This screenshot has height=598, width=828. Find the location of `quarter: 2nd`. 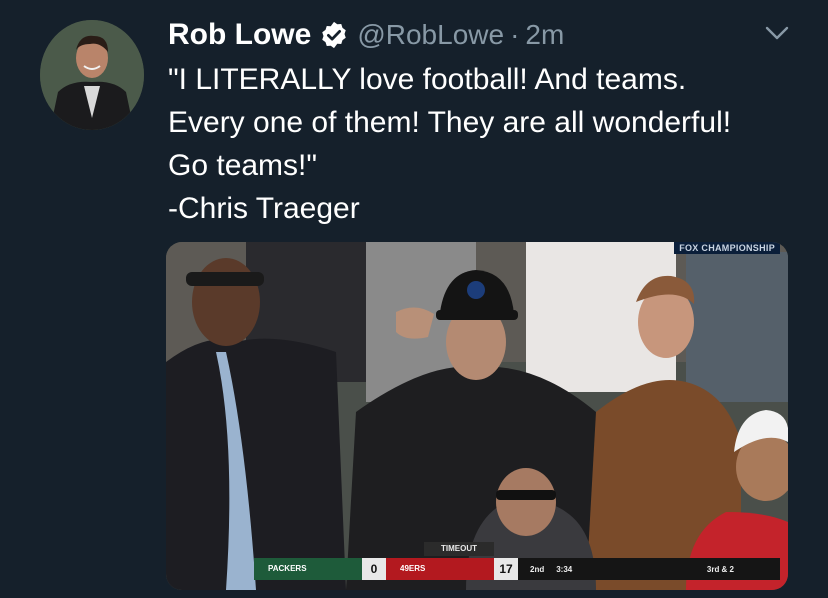

quarter: 2nd is located at coordinates (537, 569).